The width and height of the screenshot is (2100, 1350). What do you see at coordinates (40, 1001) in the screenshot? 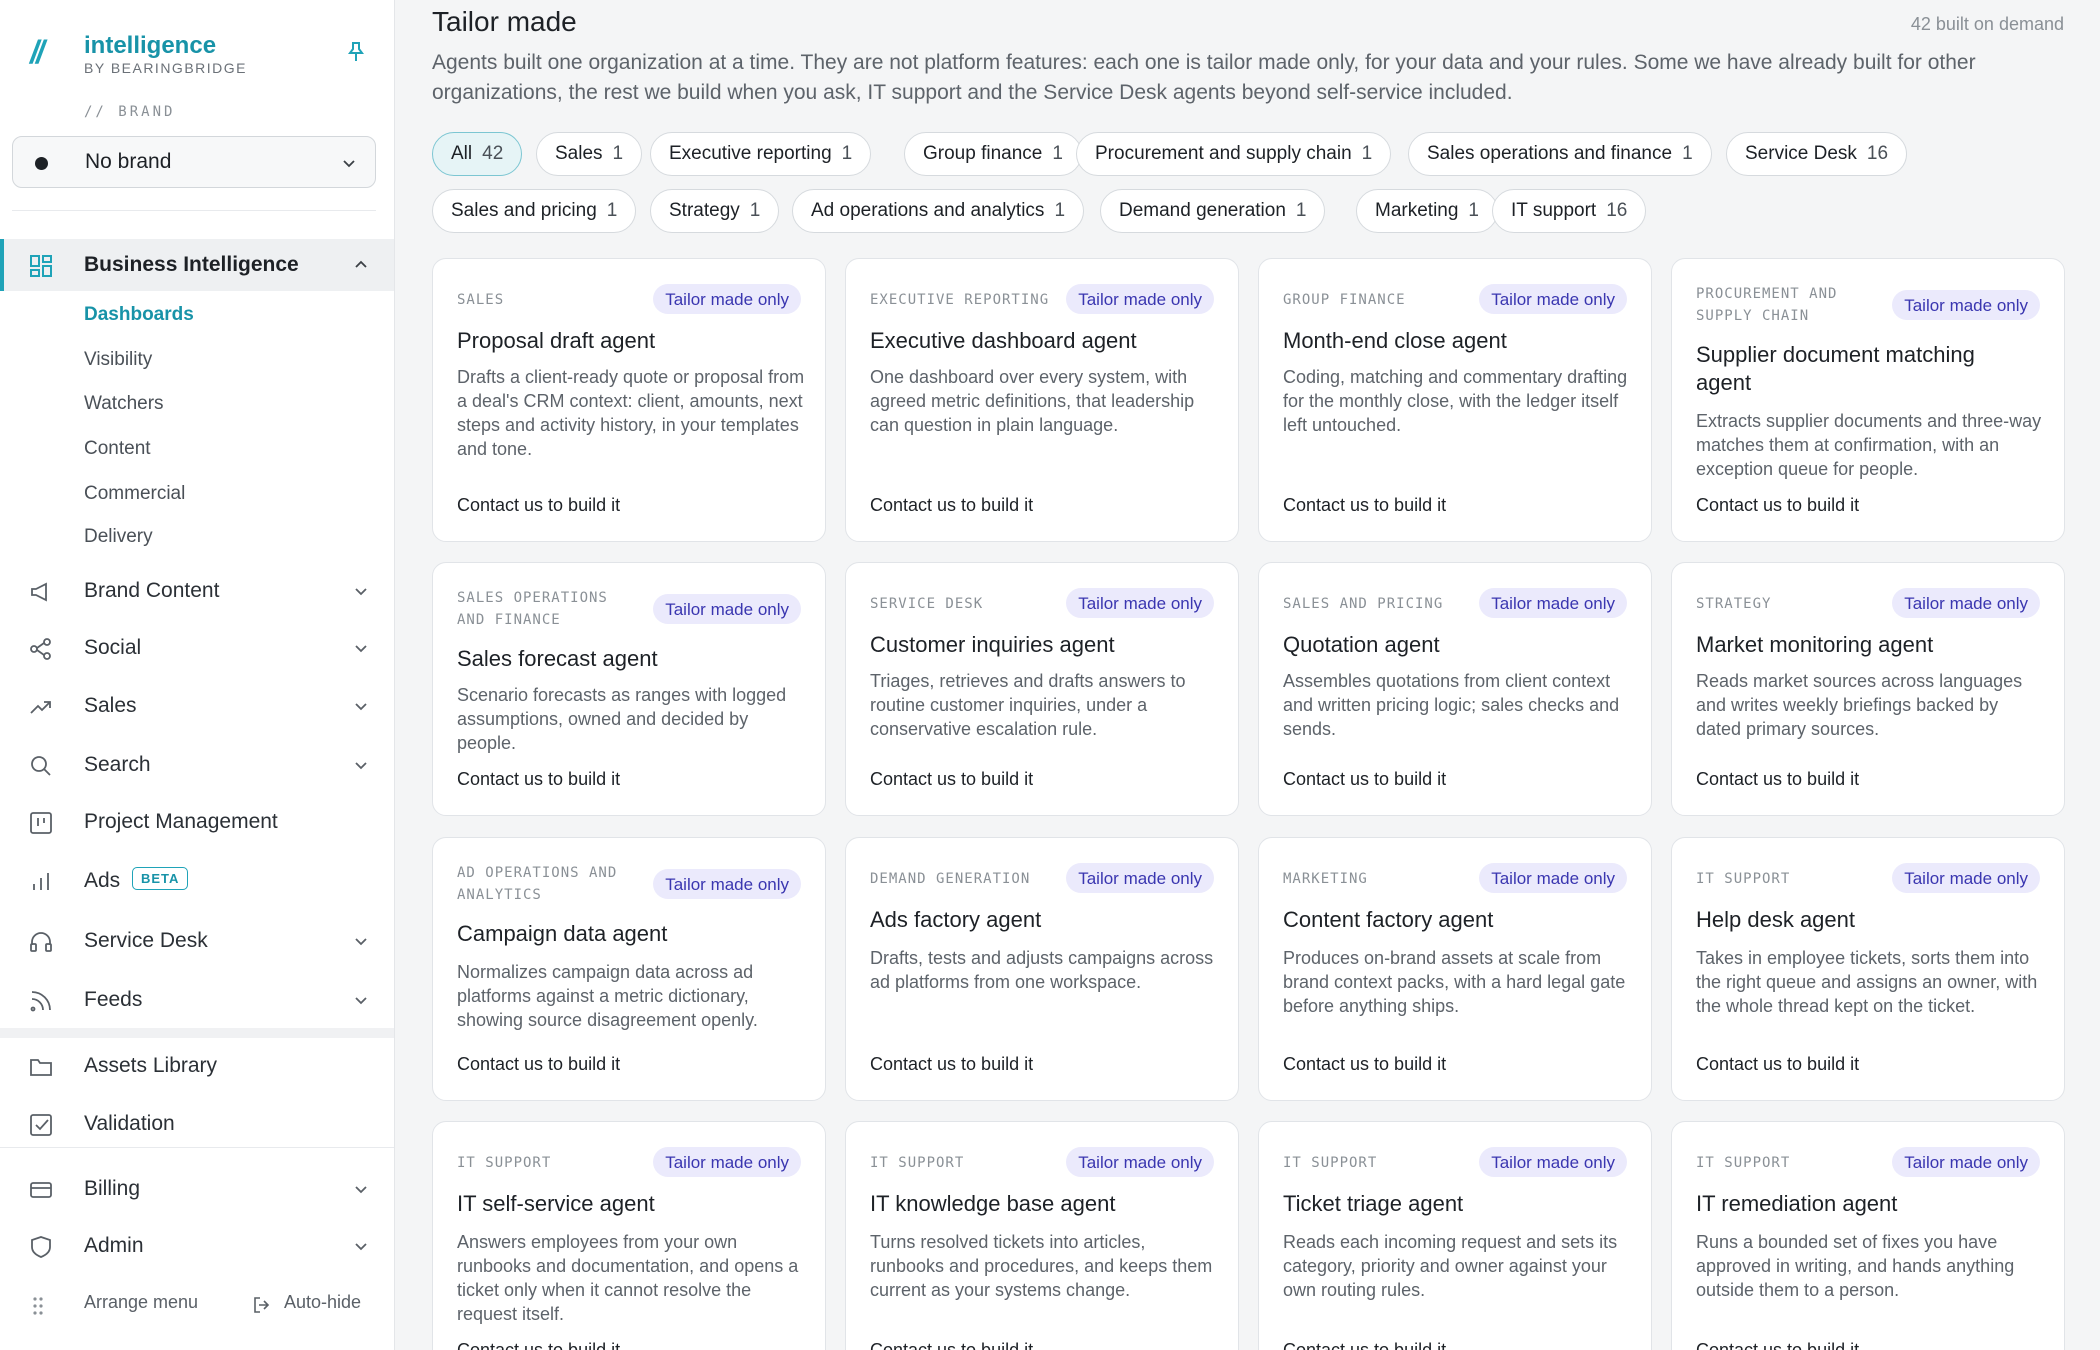
I see `rss-icon` at bounding box center [40, 1001].